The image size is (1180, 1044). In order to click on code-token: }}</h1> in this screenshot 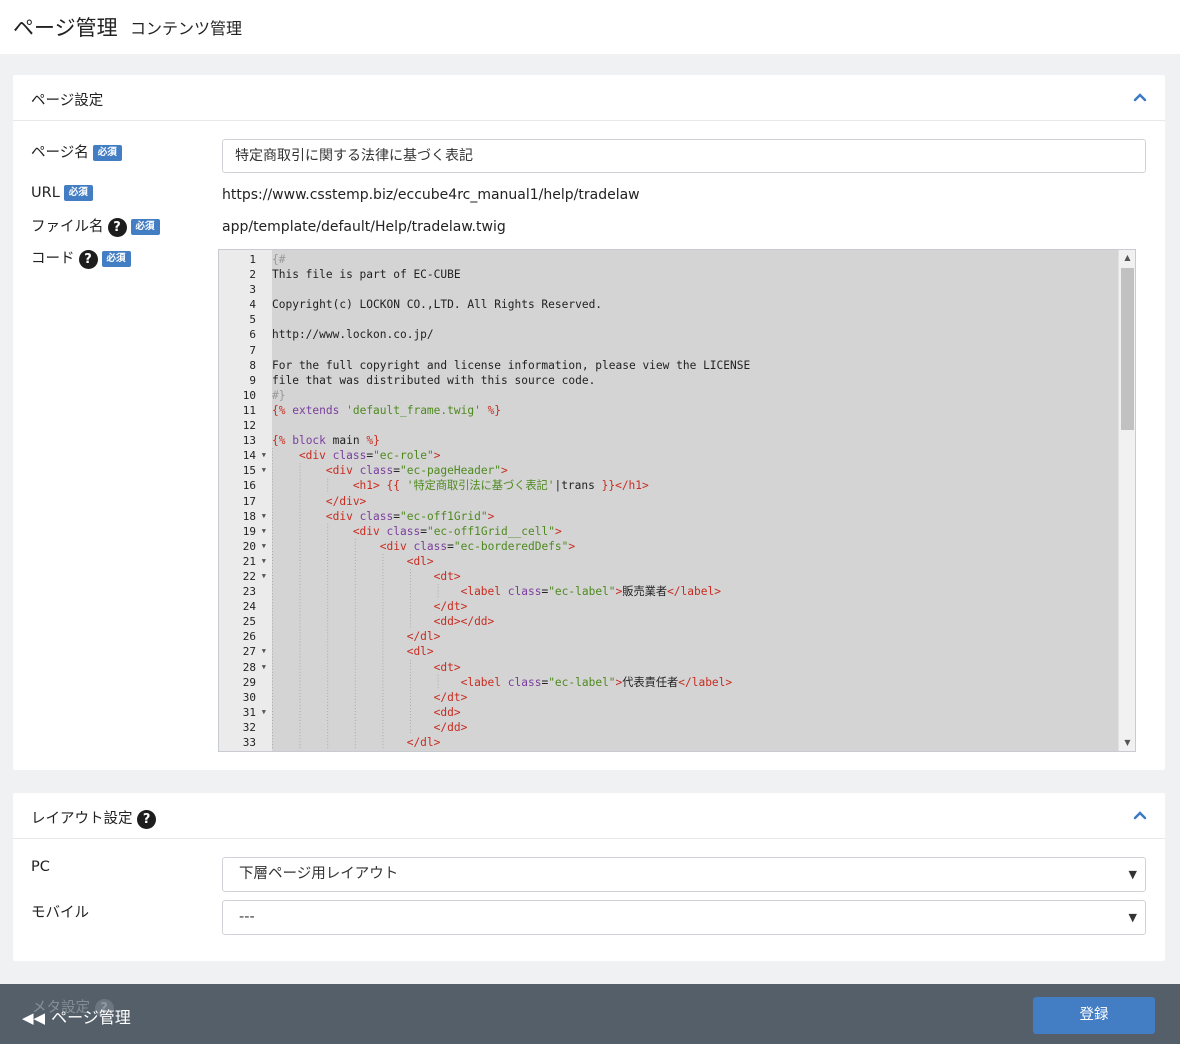, I will do `click(625, 486)`.